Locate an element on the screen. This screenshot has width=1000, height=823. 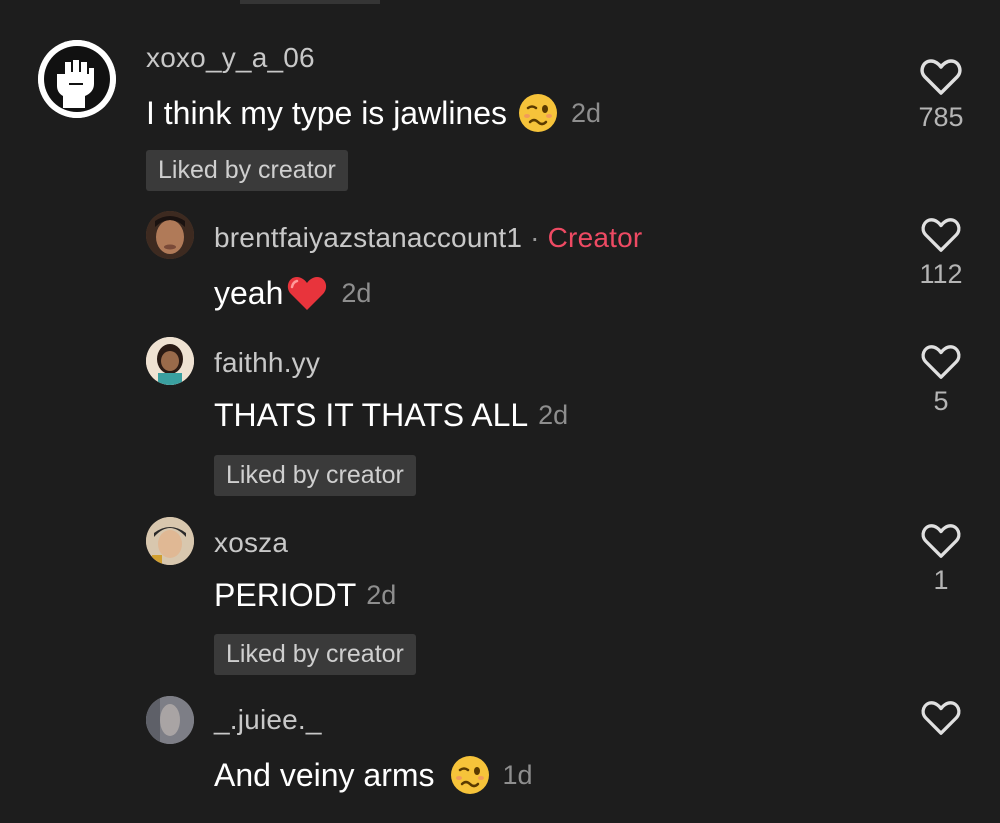
reply-text-row: And veiny arms 1d is located at coordinates (373, 775).